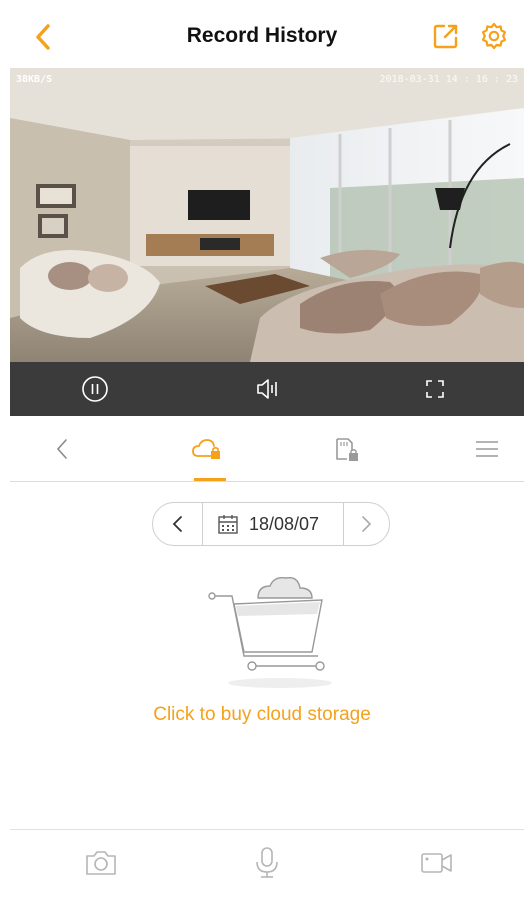 The image size is (524, 904). I want to click on microphone-icon, so click(267, 863).